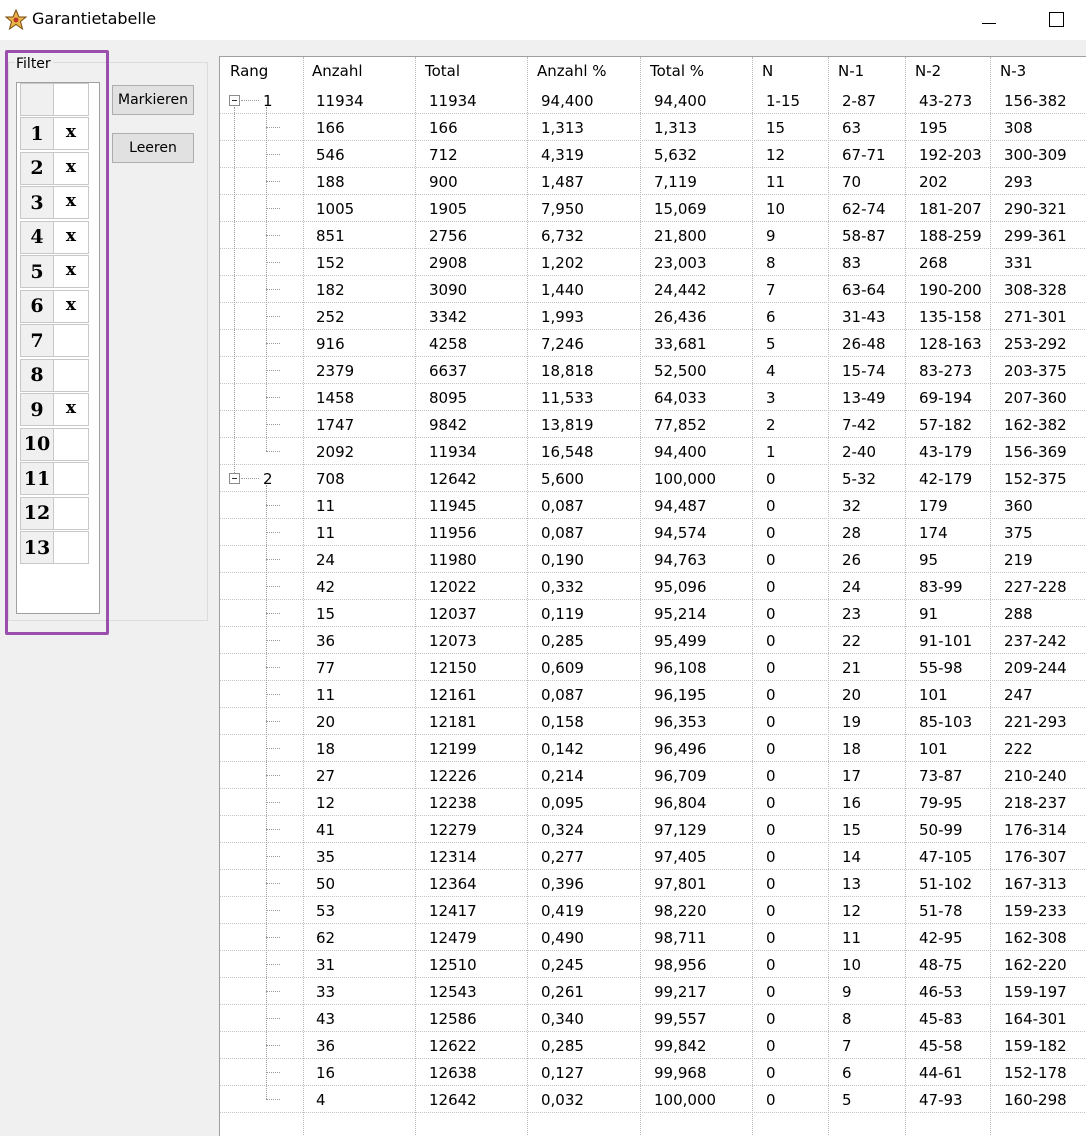 Image resolution: width=1086 pixels, height=1136 pixels. Describe the element at coordinates (653, 586) in the screenshot. I see `table-row: 42 12022 0,332 95,096 0 24 83-99 227-228` at that location.